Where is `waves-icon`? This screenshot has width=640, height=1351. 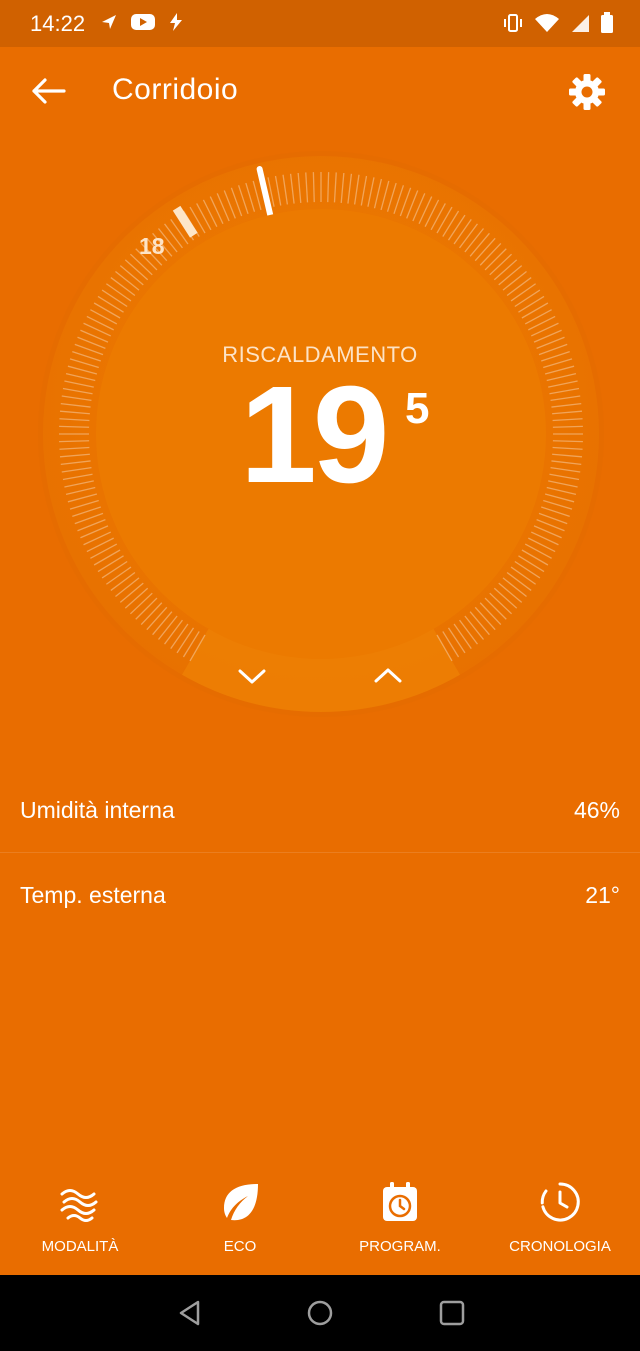 waves-icon is located at coordinates (79, 1205).